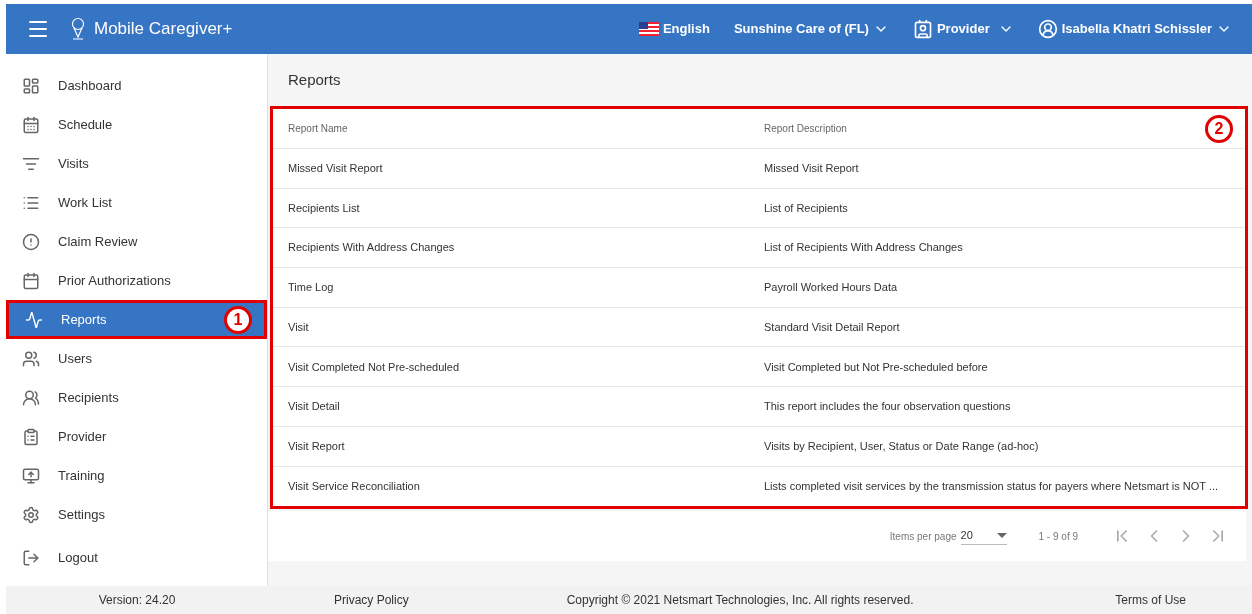  I want to click on callout-number: 2, so click(1219, 128).